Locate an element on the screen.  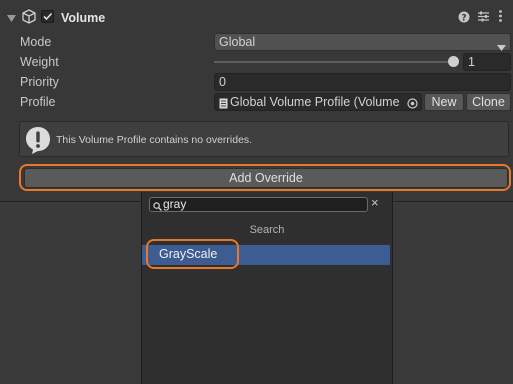
cube-icon is located at coordinates (29, 18).